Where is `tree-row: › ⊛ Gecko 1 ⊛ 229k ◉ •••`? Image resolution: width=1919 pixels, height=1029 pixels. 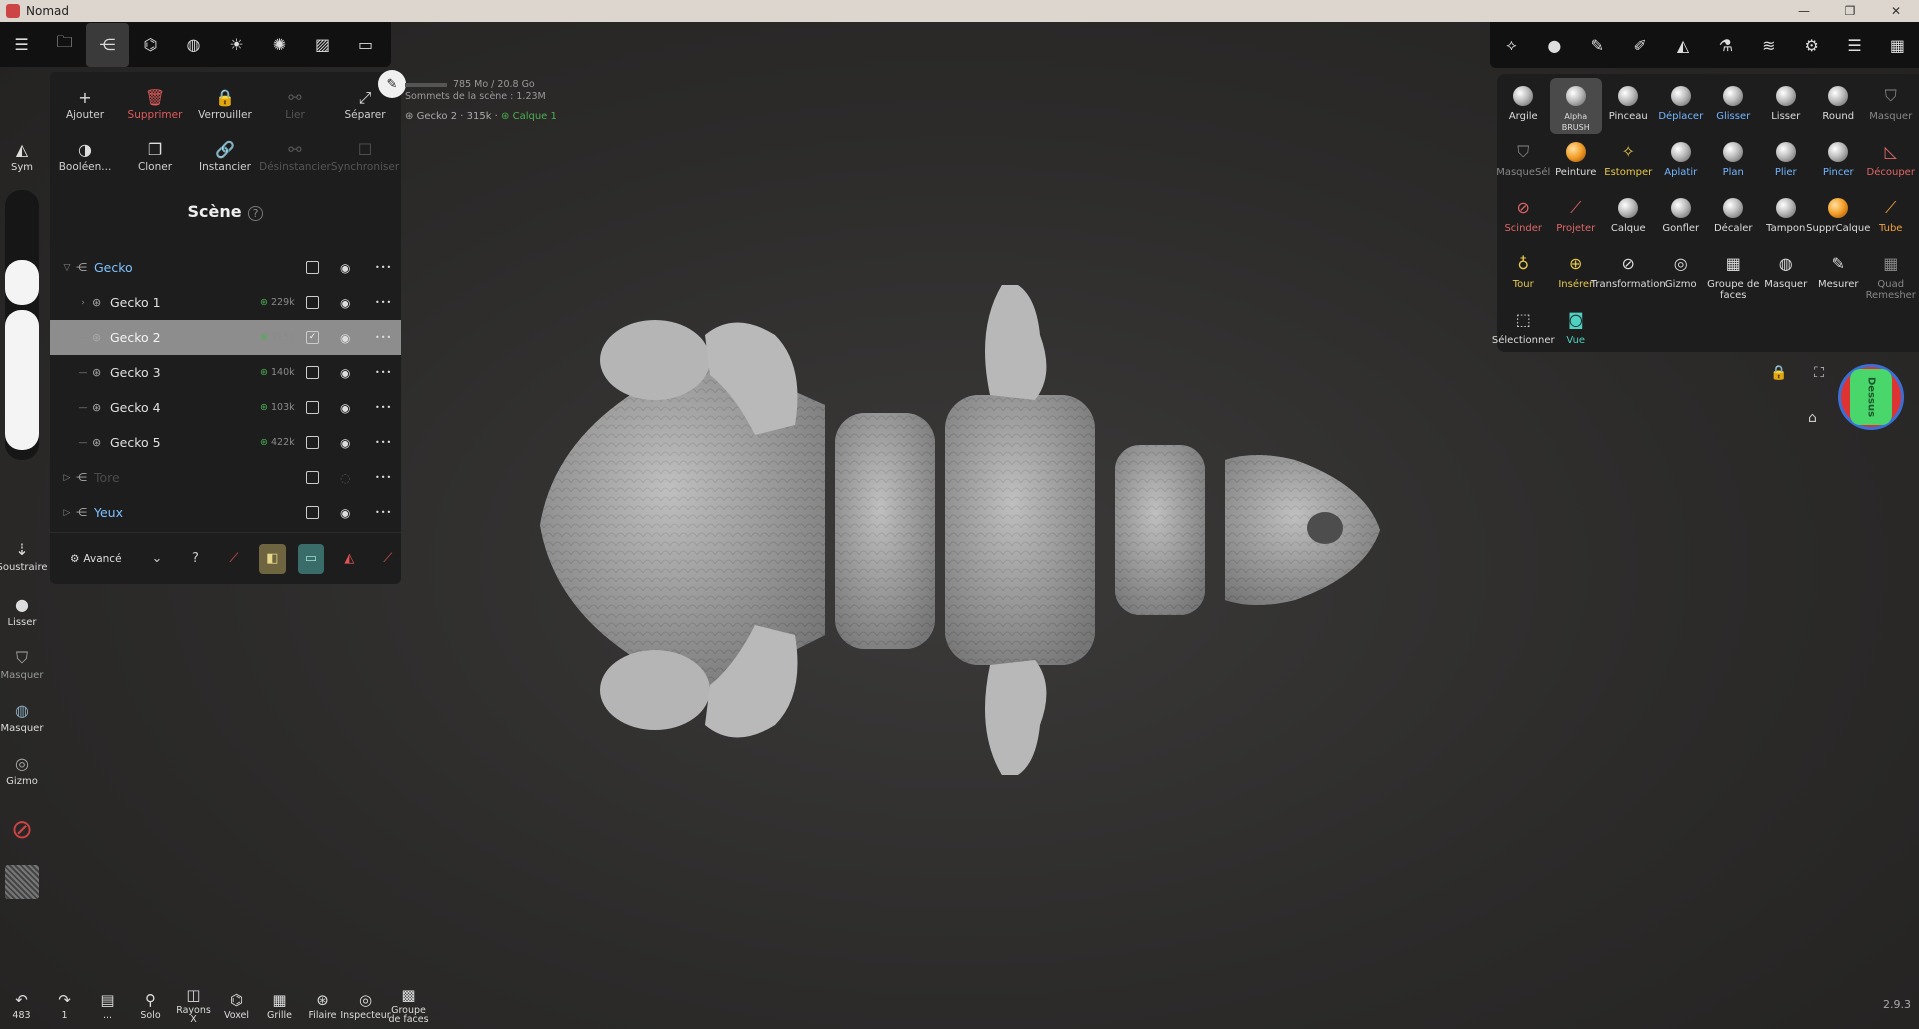
tree-row: › ⊛ Gecko 1 ⊛ 229k ◉ ••• is located at coordinates (225, 302).